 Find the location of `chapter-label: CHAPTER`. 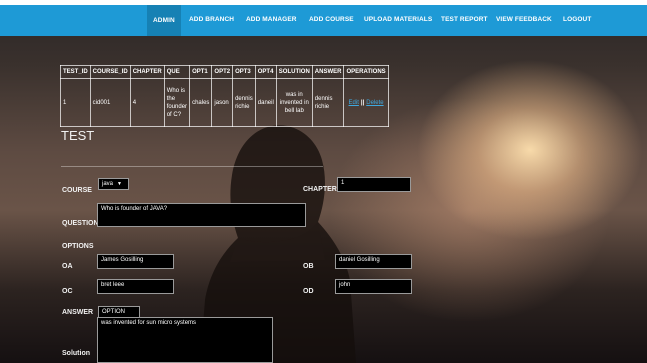

chapter-label: CHAPTER is located at coordinates (320, 189).